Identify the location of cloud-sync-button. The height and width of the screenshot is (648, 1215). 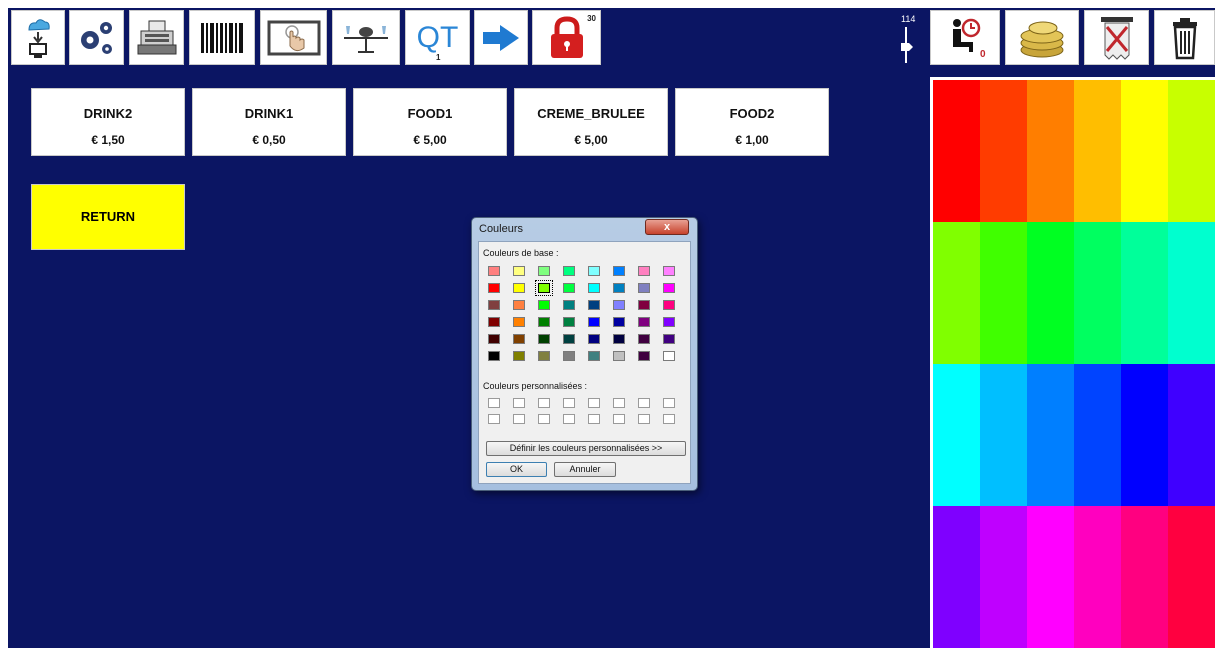
(38, 37).